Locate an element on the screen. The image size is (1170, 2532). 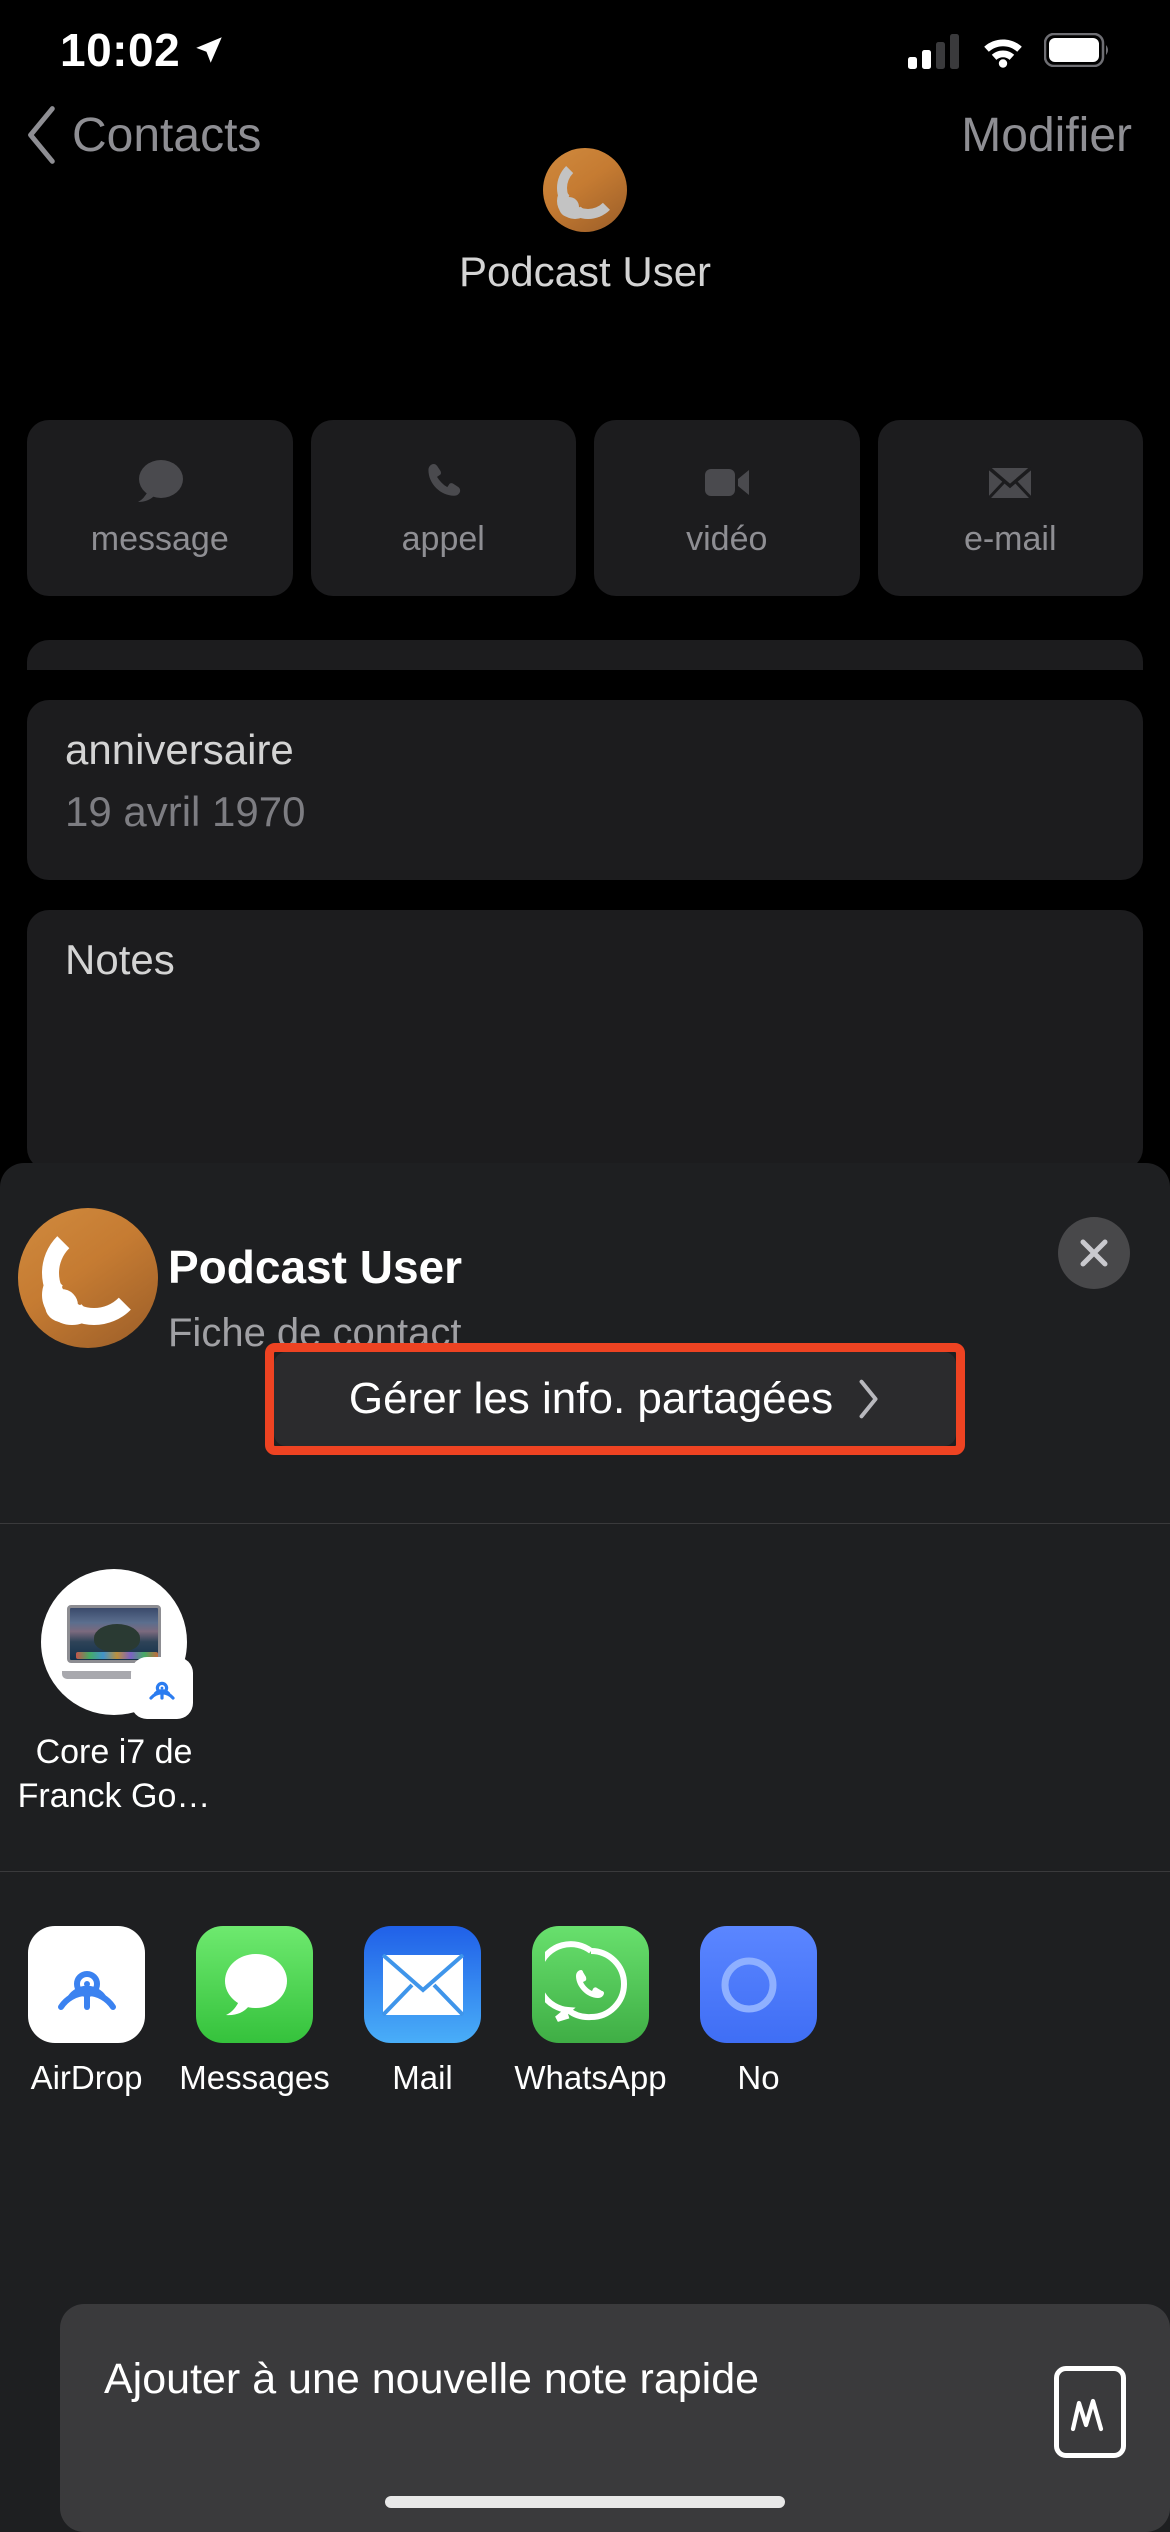
close-x-icon is located at coordinates (1094, 1253).